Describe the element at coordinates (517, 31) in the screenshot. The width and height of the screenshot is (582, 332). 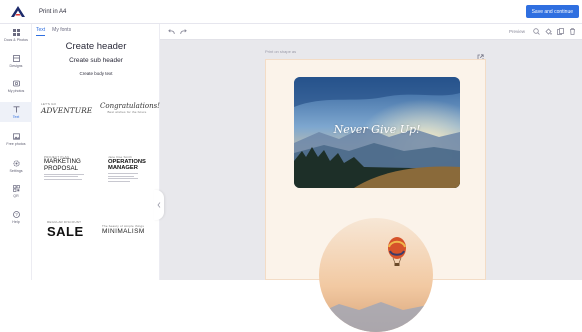
I see `preview-button: Preview` at that location.